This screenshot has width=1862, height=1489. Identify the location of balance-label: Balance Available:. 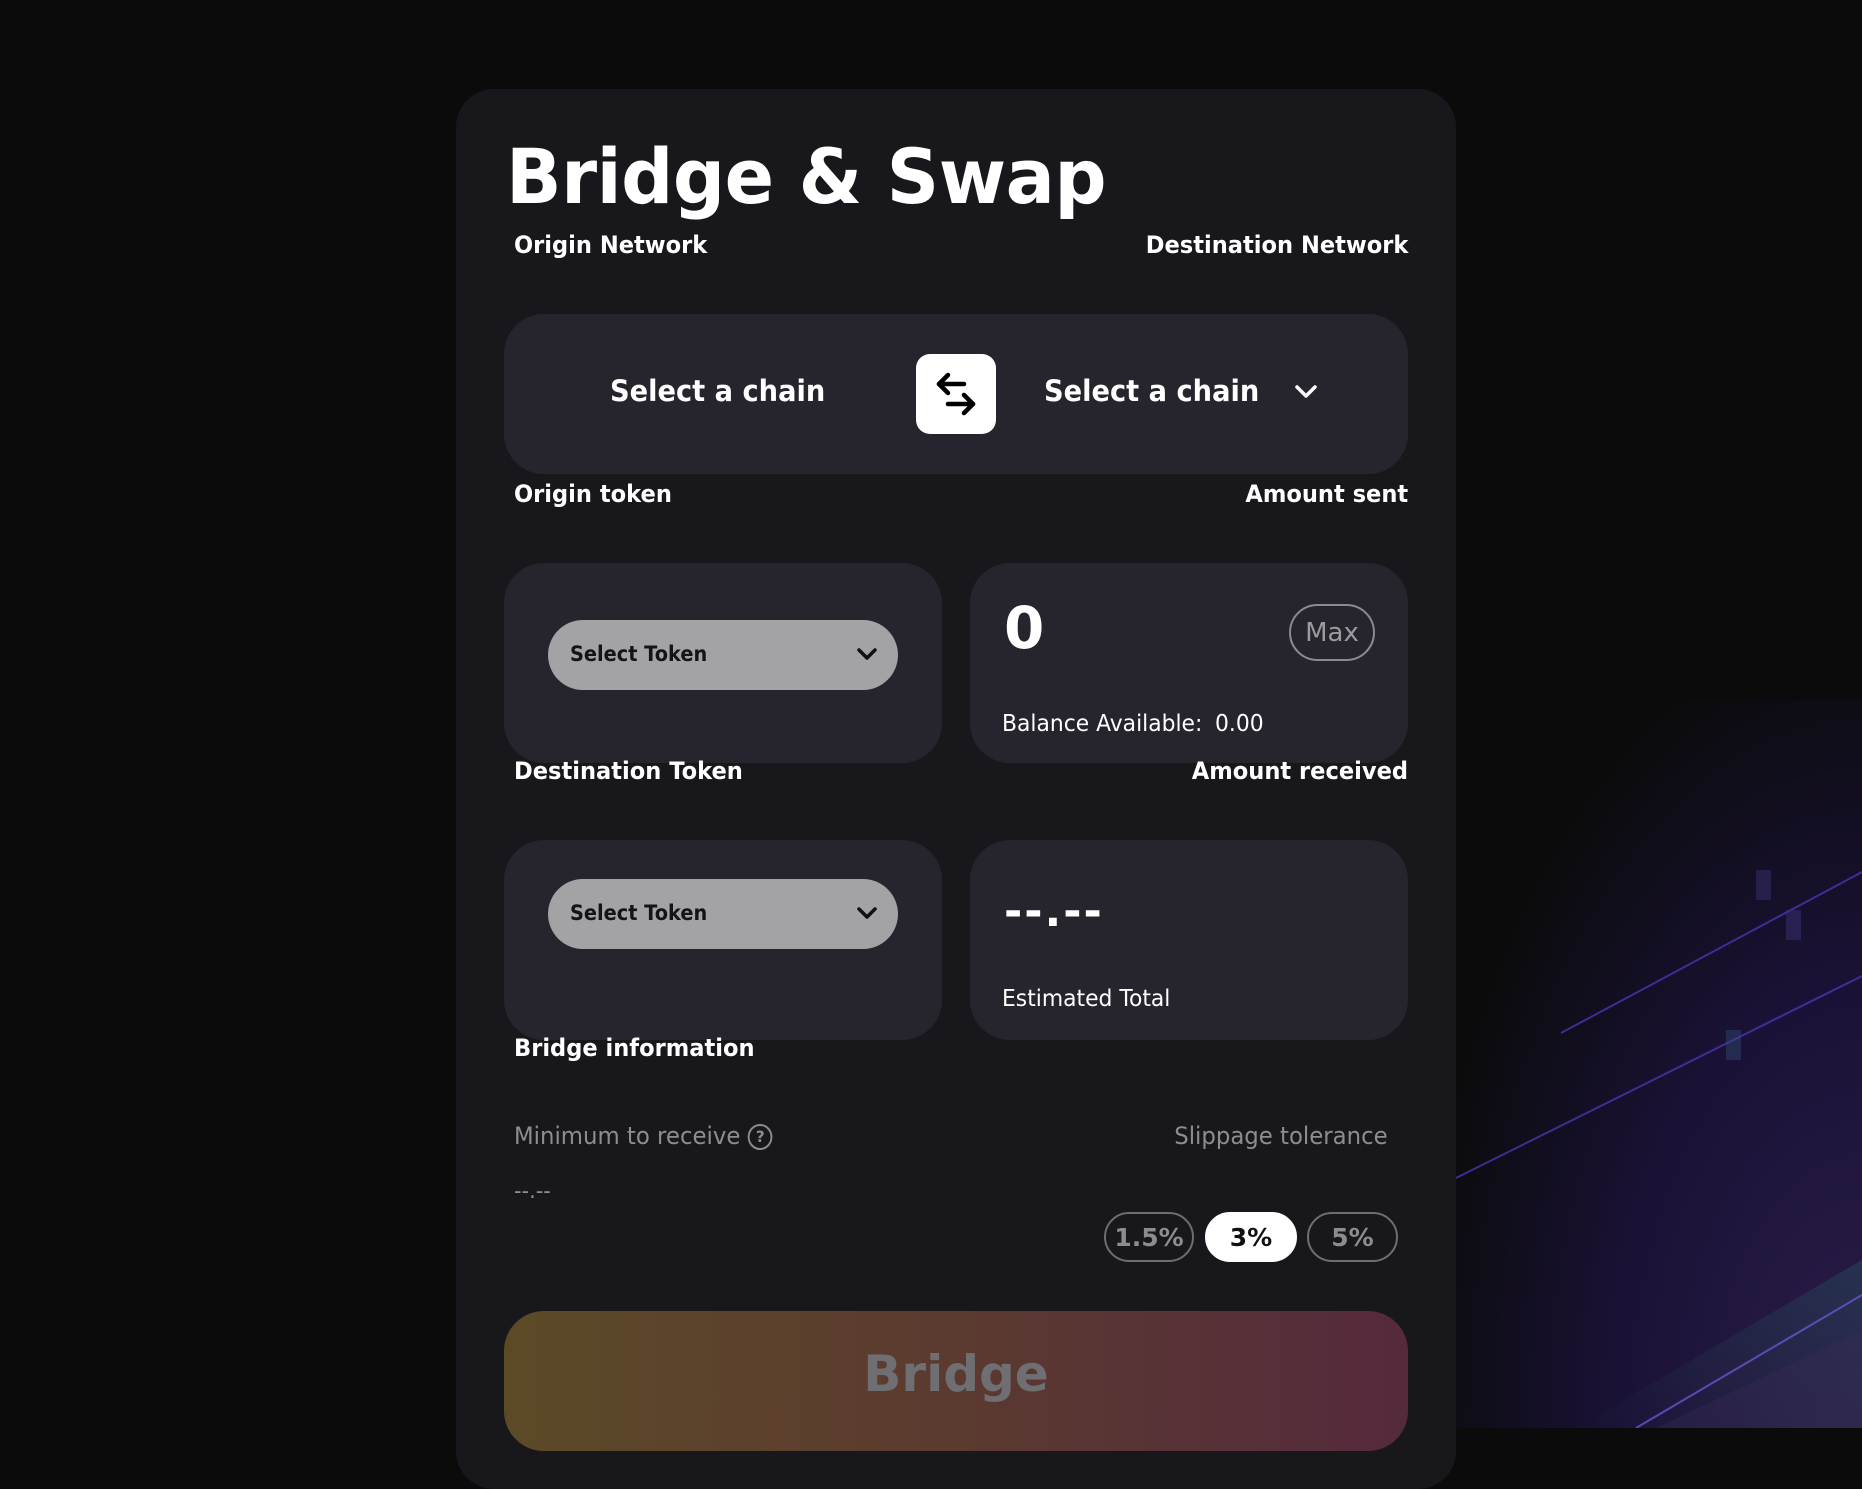
(1102, 724).